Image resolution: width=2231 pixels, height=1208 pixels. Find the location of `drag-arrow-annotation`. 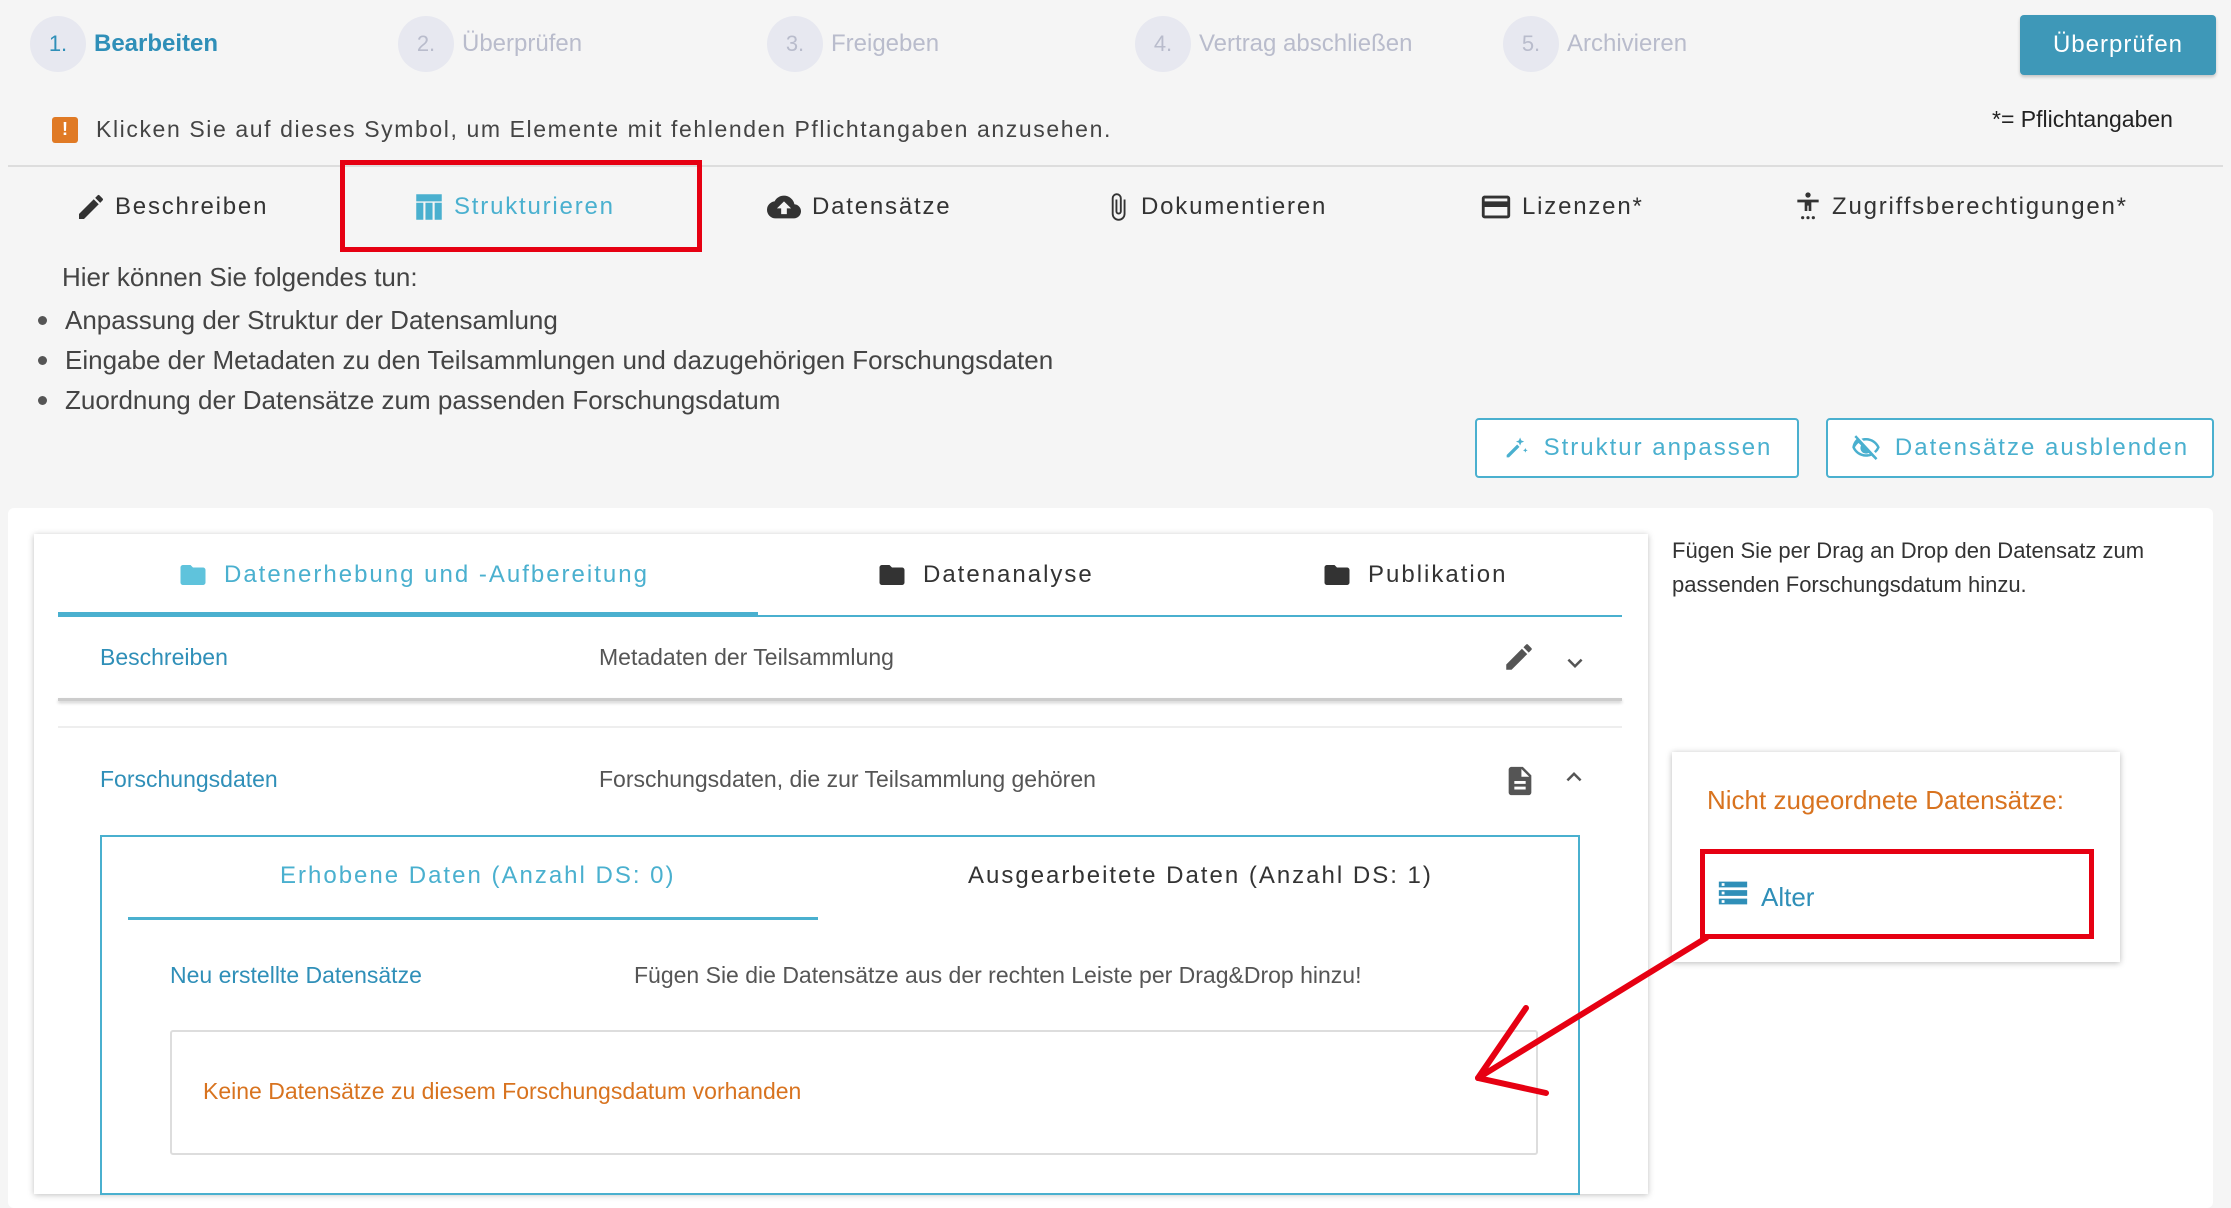

drag-arrow-annotation is located at coordinates (1592, 1015).